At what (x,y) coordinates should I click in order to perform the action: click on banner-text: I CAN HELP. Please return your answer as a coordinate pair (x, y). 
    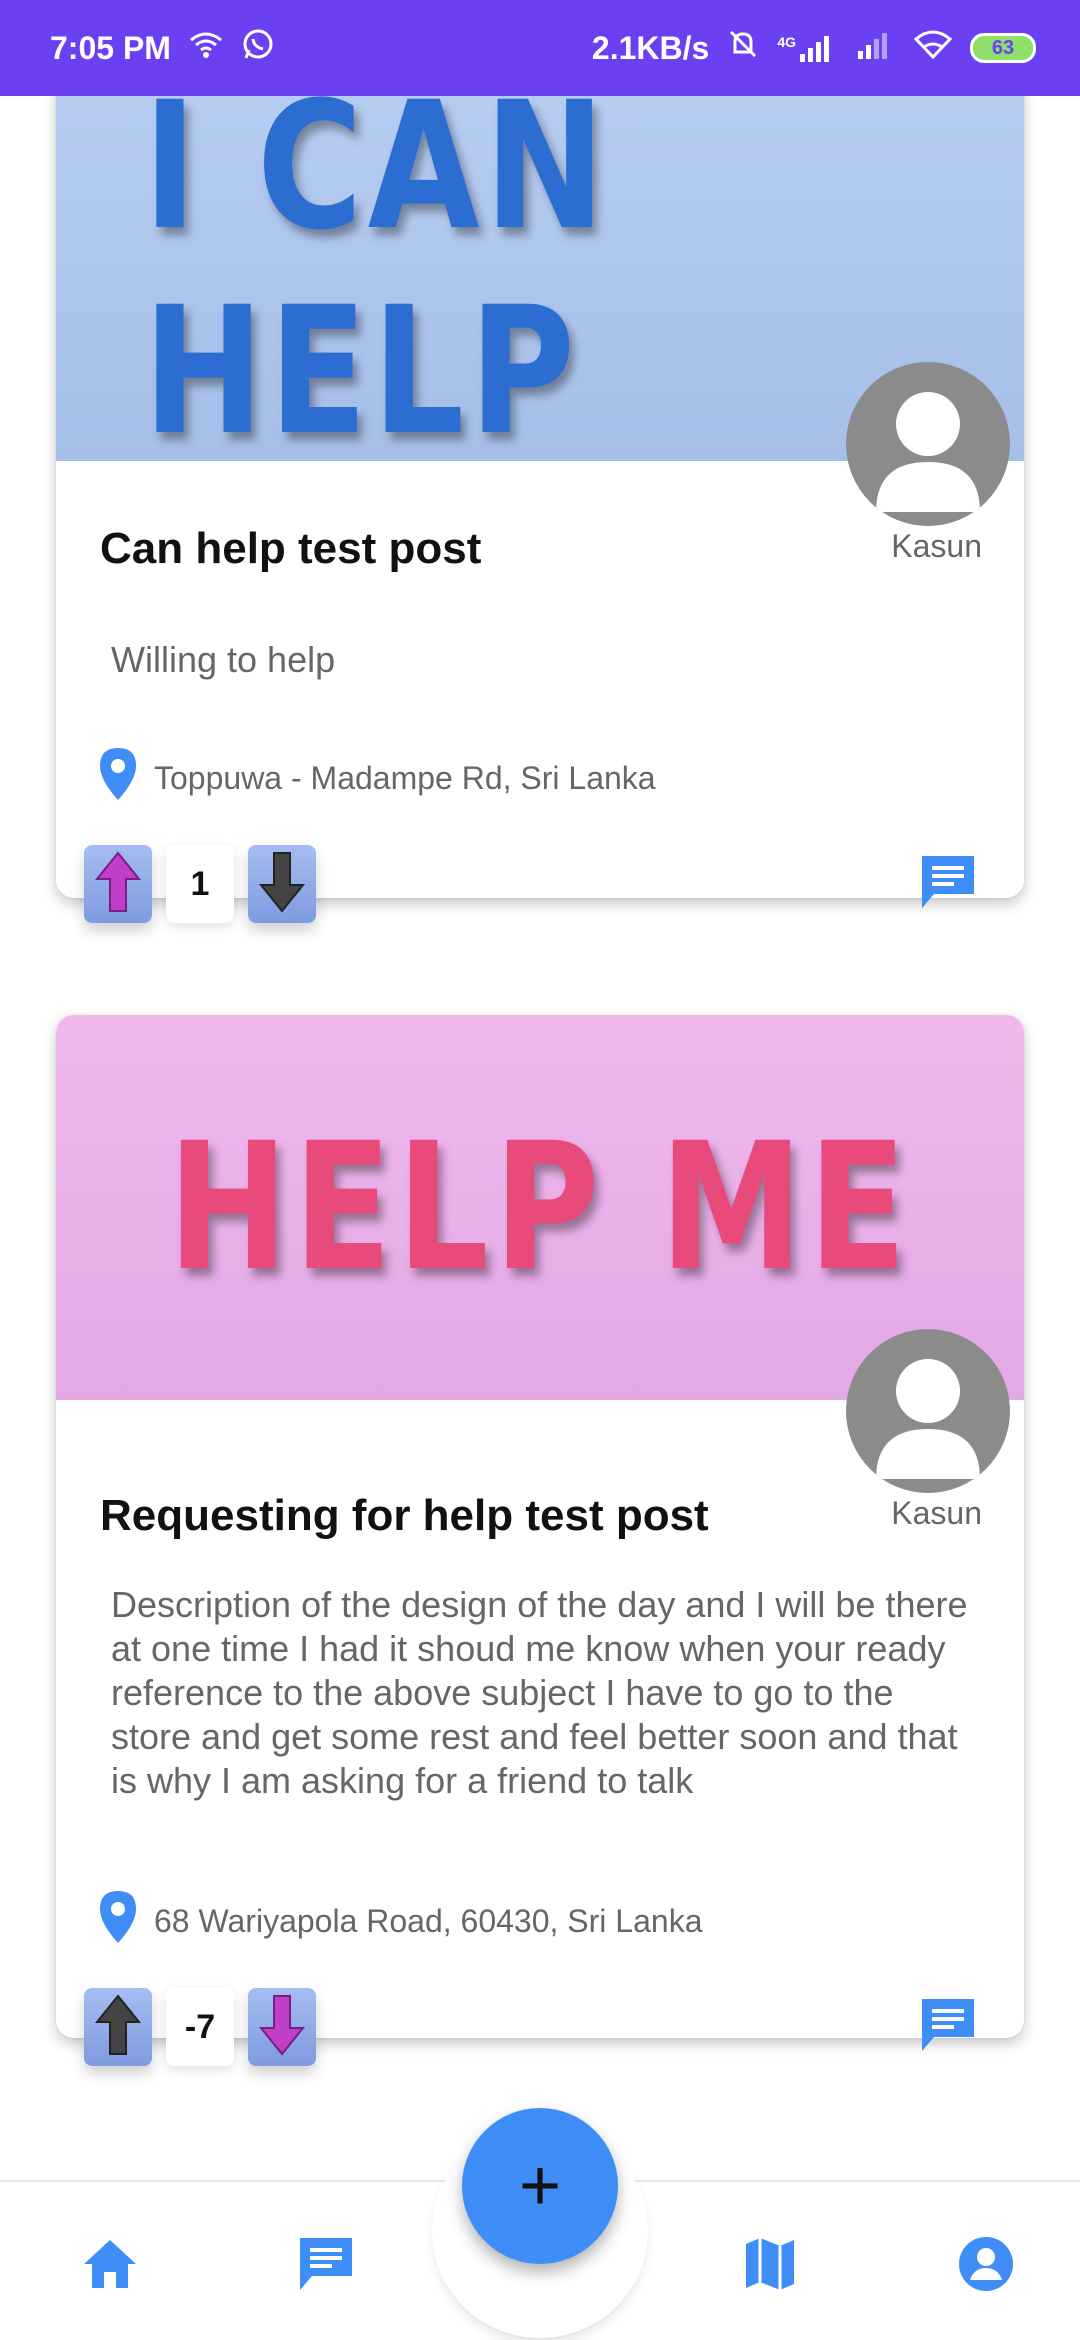
    Looking at the image, I should click on (377, 278).